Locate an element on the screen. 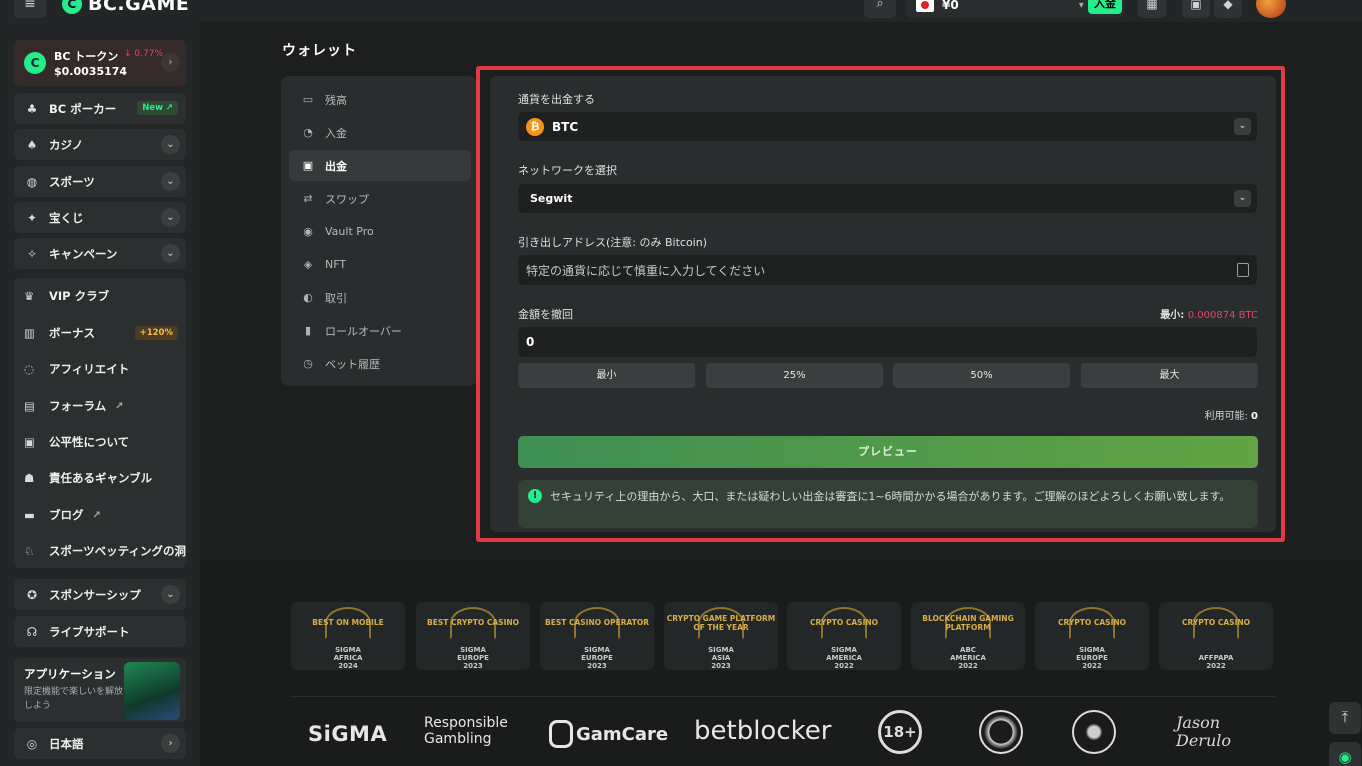 This screenshot has height=766, width=1362. sidebar-item-label: 公平性について is located at coordinates (89, 442).